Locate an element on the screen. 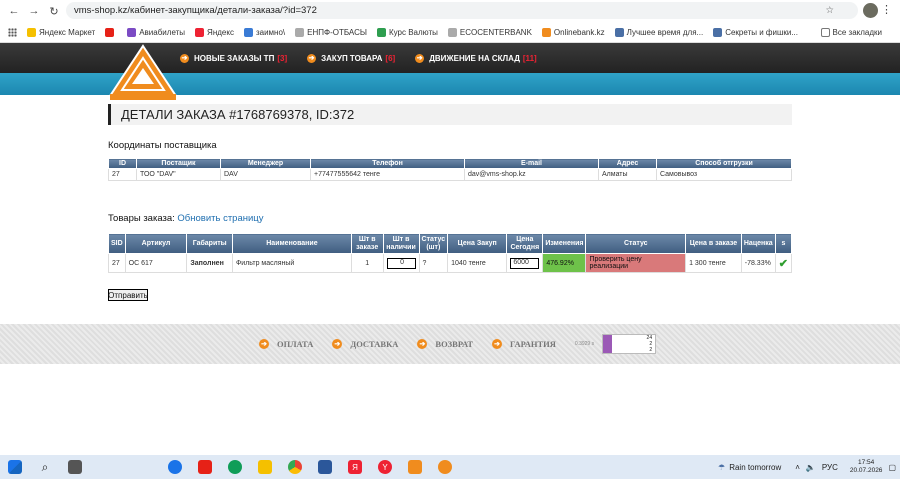 This screenshot has width=900, height=479. youtube-icon is located at coordinates (111, 32).